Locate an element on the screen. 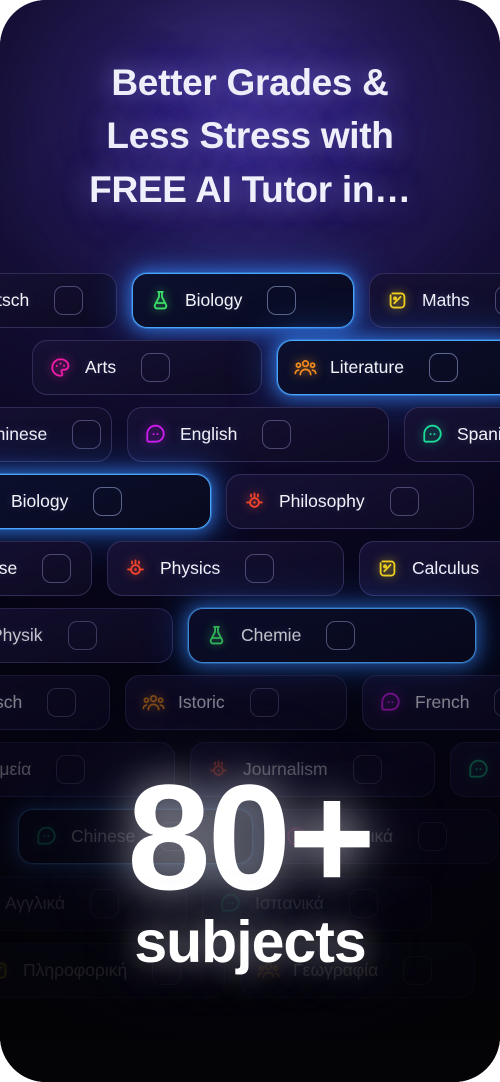 The height and width of the screenshot is (1082, 500). subject-chip-row: Πληροφορική Γεωγραφία is located at coordinates (250, 970).